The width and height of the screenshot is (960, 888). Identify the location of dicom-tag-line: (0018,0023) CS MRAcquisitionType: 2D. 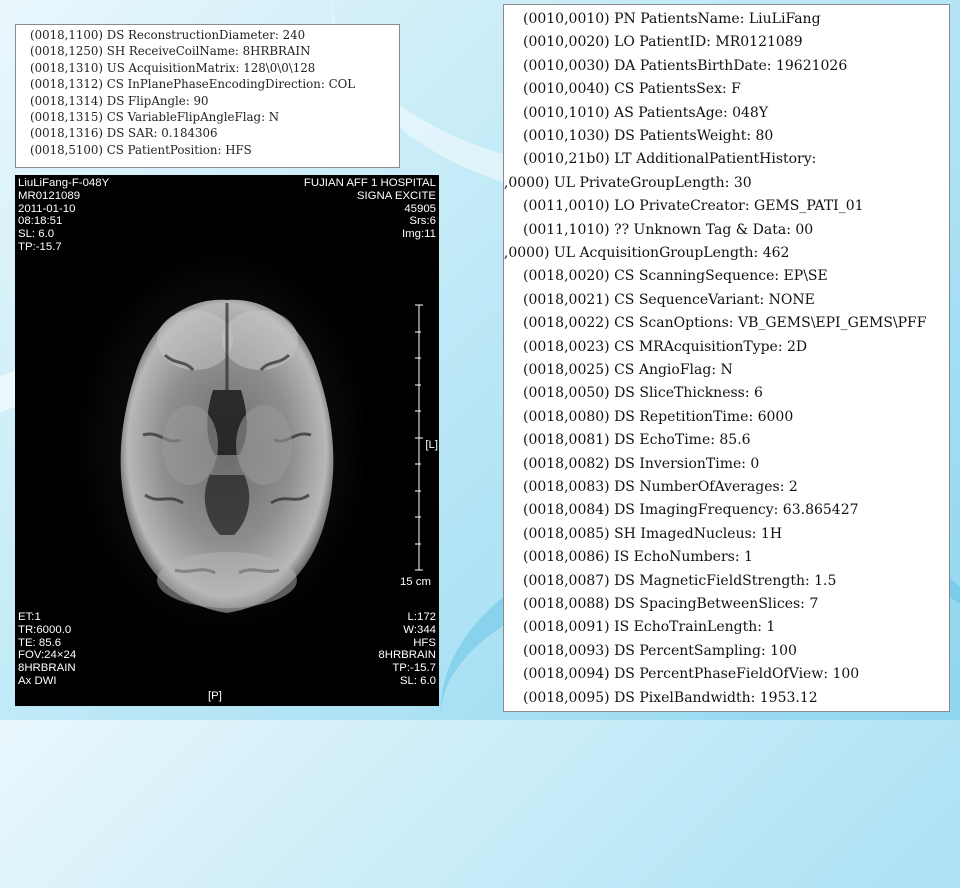
(665, 346).